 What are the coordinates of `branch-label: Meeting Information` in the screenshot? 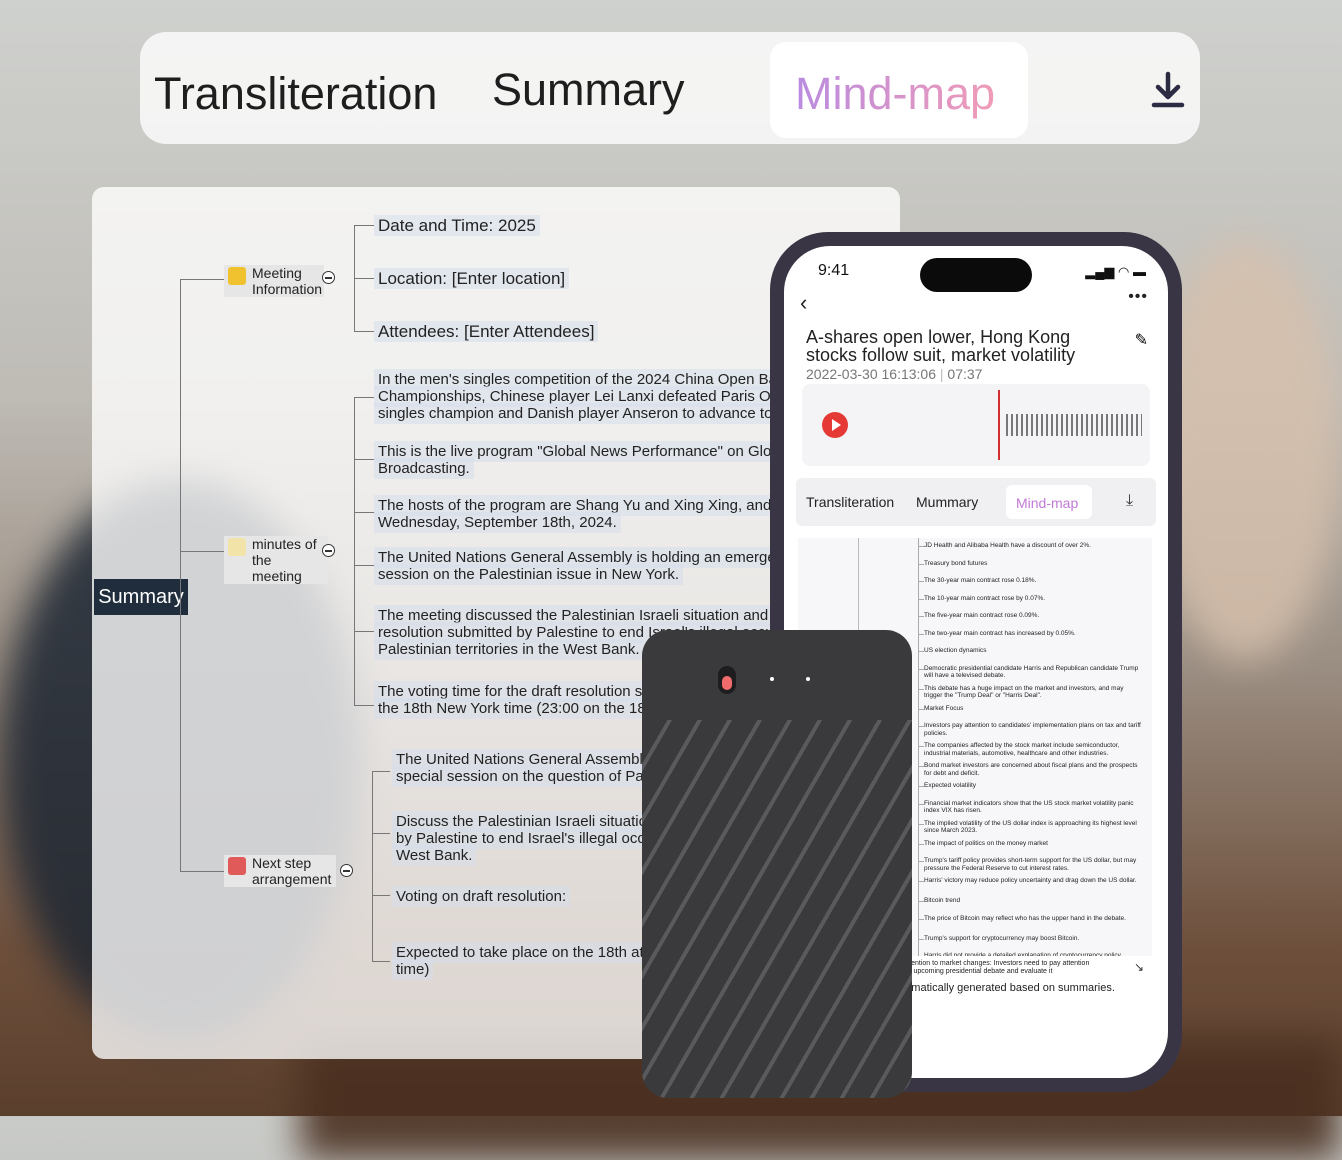 It's located at (287, 281).